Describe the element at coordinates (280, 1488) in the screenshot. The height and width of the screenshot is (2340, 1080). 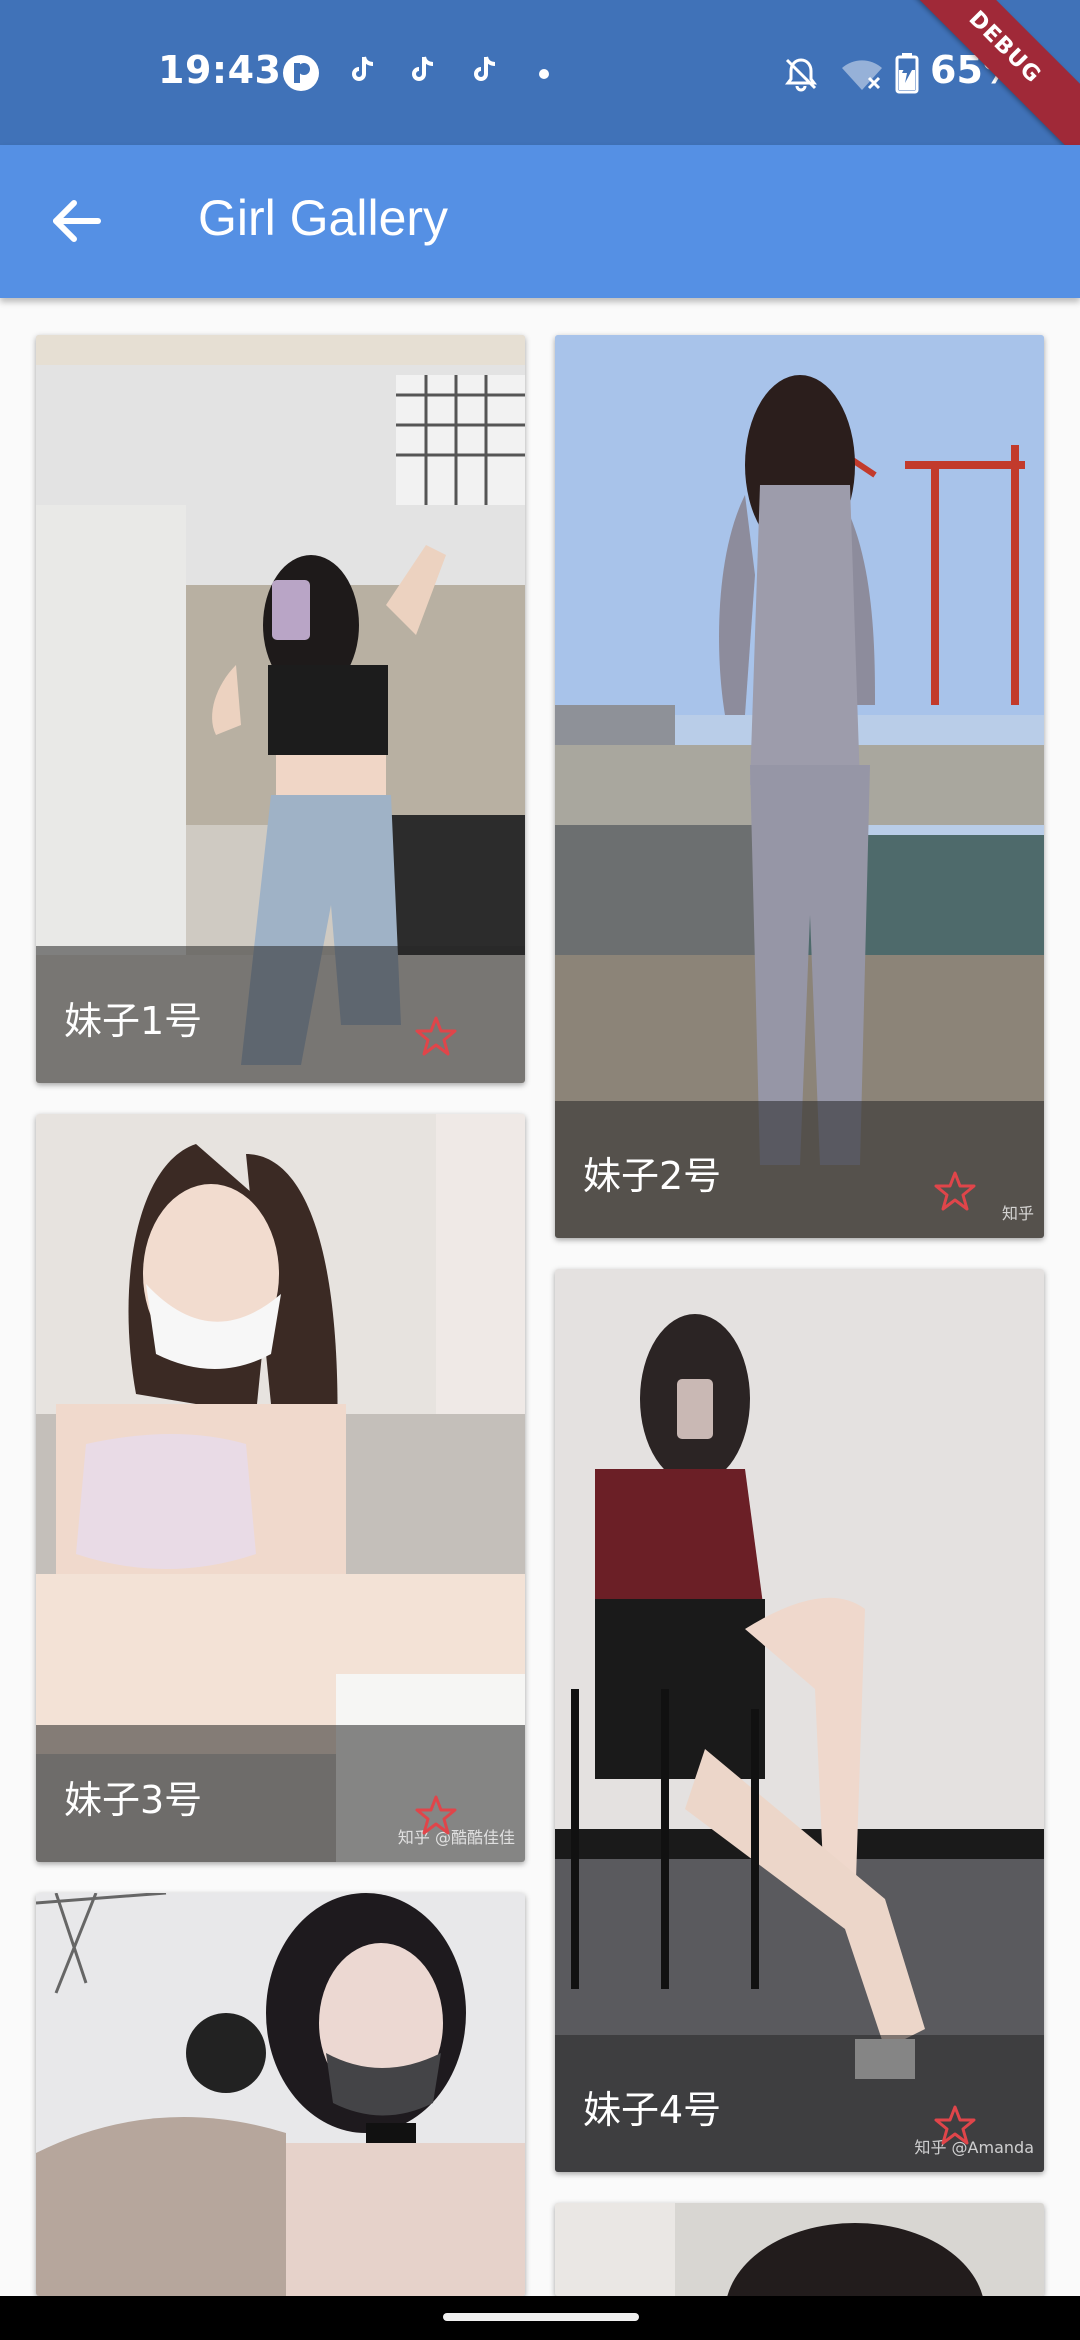
I see `gallery-card: 妹子3号 知乎 @酷酷佳佳` at that location.